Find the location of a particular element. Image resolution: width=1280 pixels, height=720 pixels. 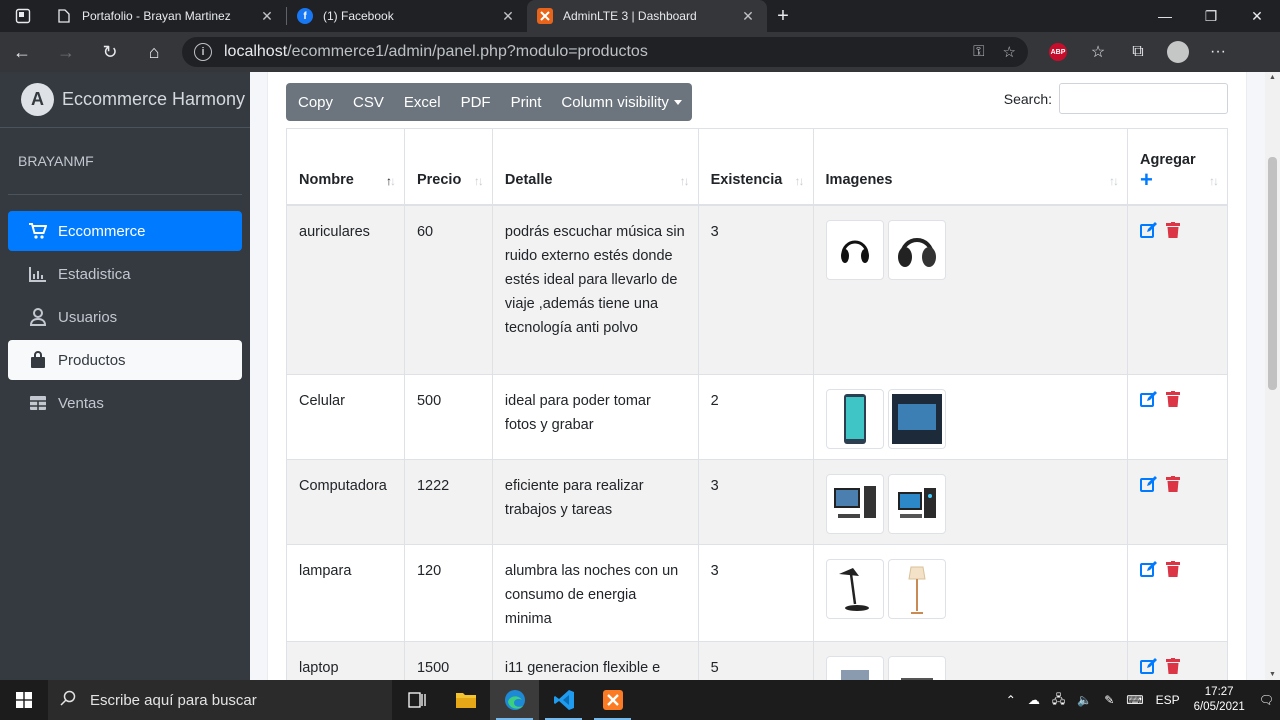

page-scrollbar: ▲ ▼ is located at coordinates (1272, 376).